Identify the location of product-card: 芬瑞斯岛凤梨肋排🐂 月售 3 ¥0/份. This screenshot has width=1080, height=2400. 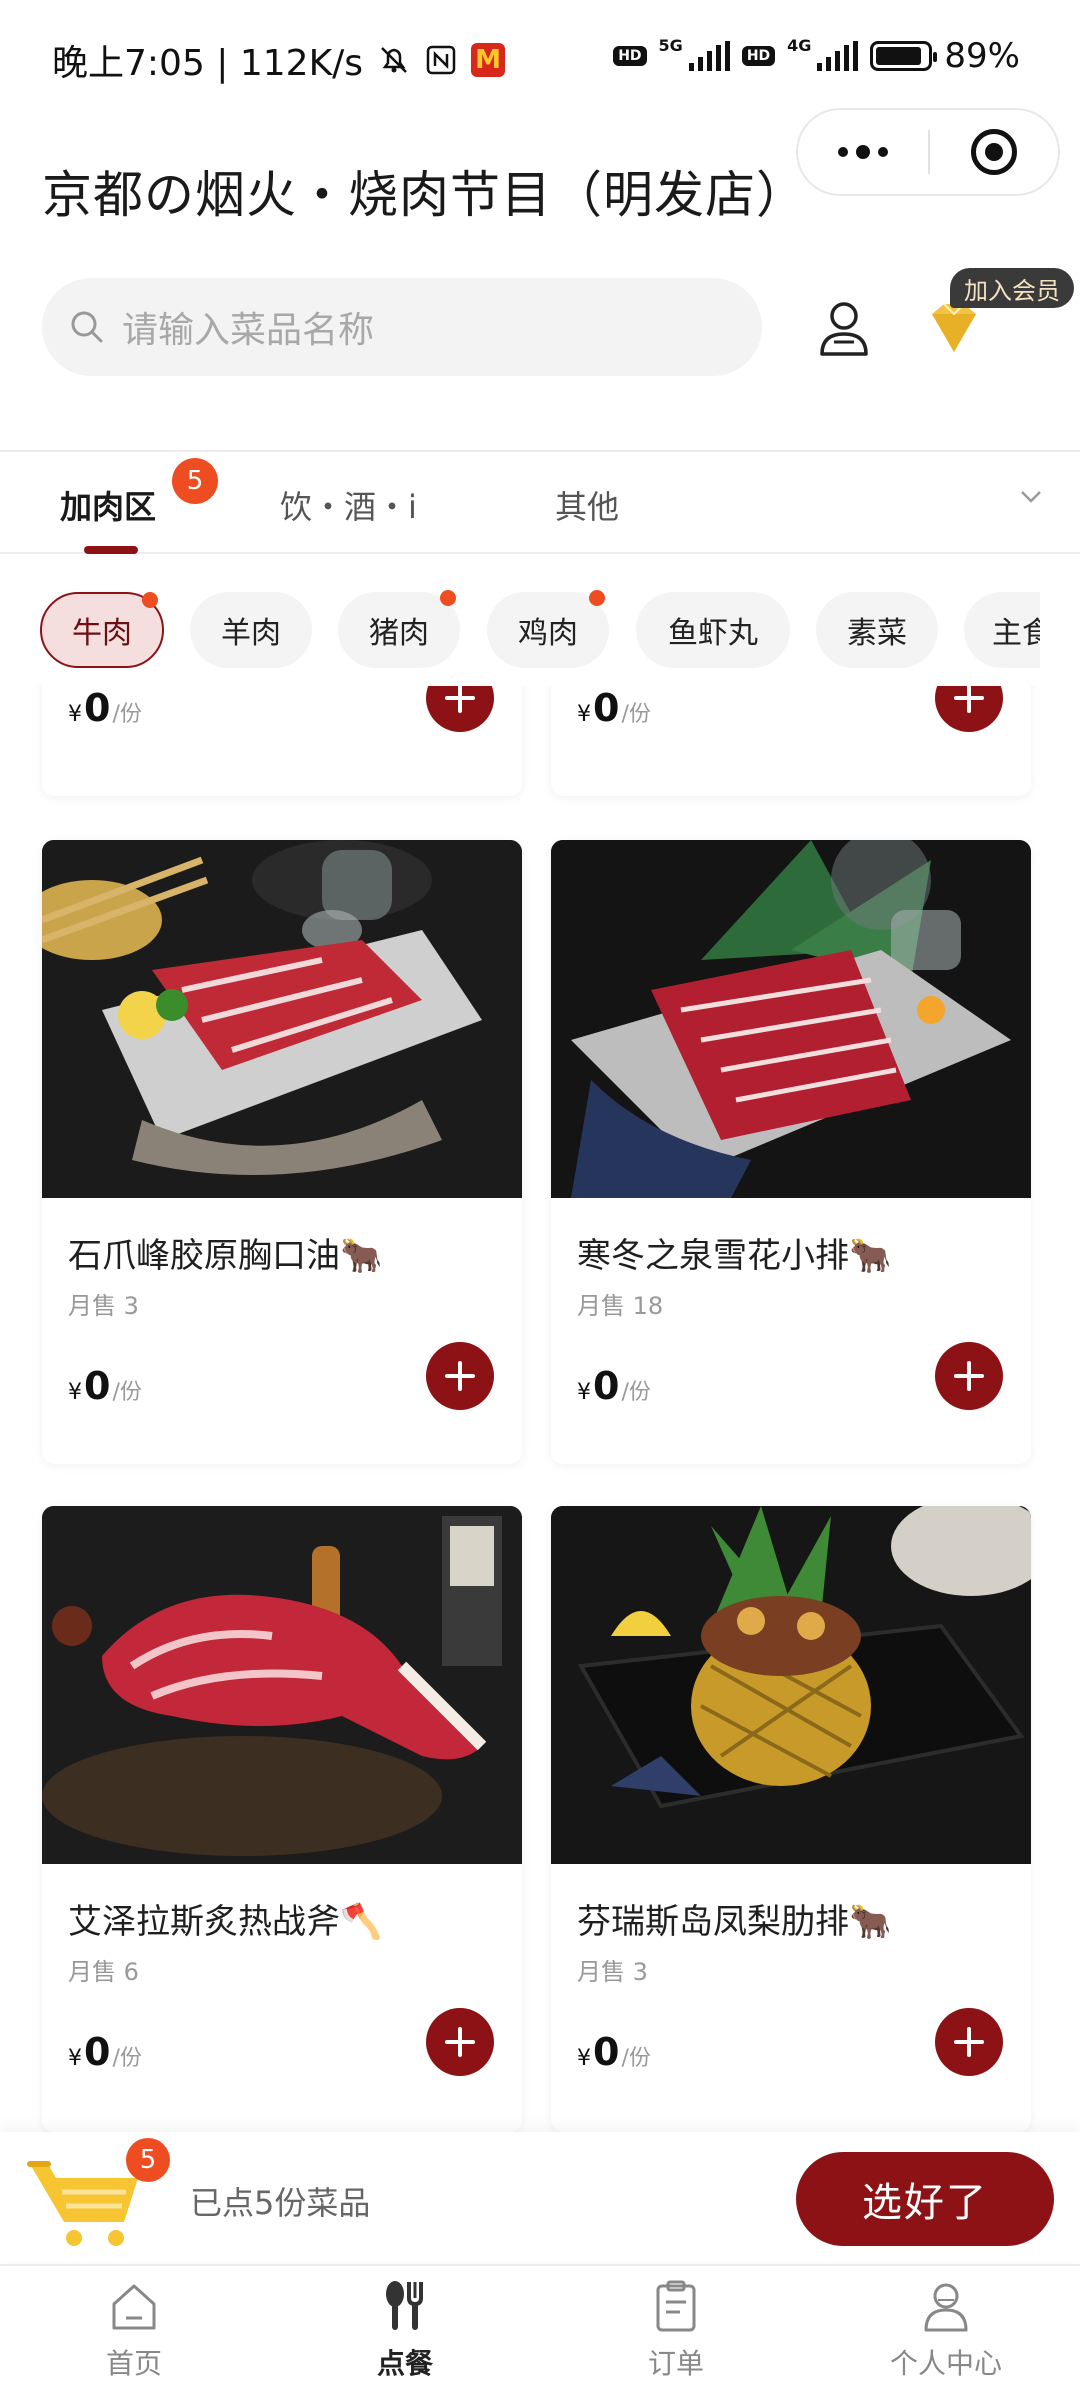
(791, 1819).